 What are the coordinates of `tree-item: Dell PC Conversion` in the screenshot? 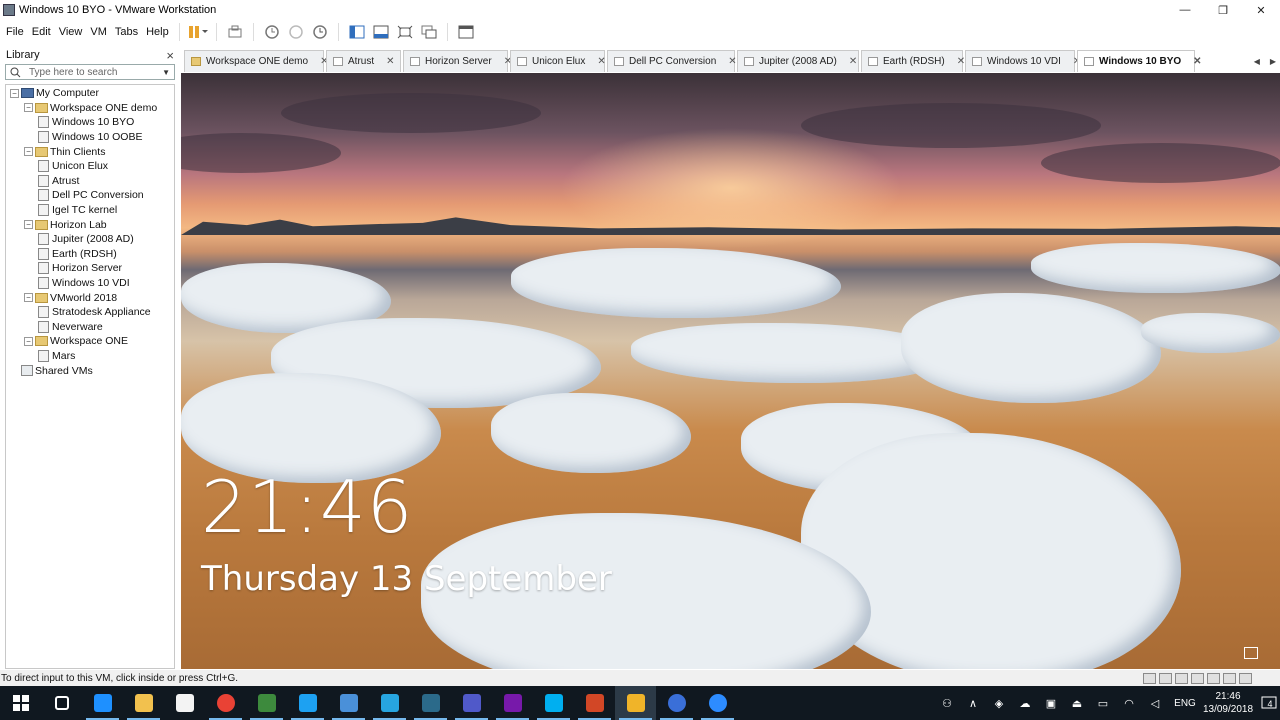 It's located at (90, 195).